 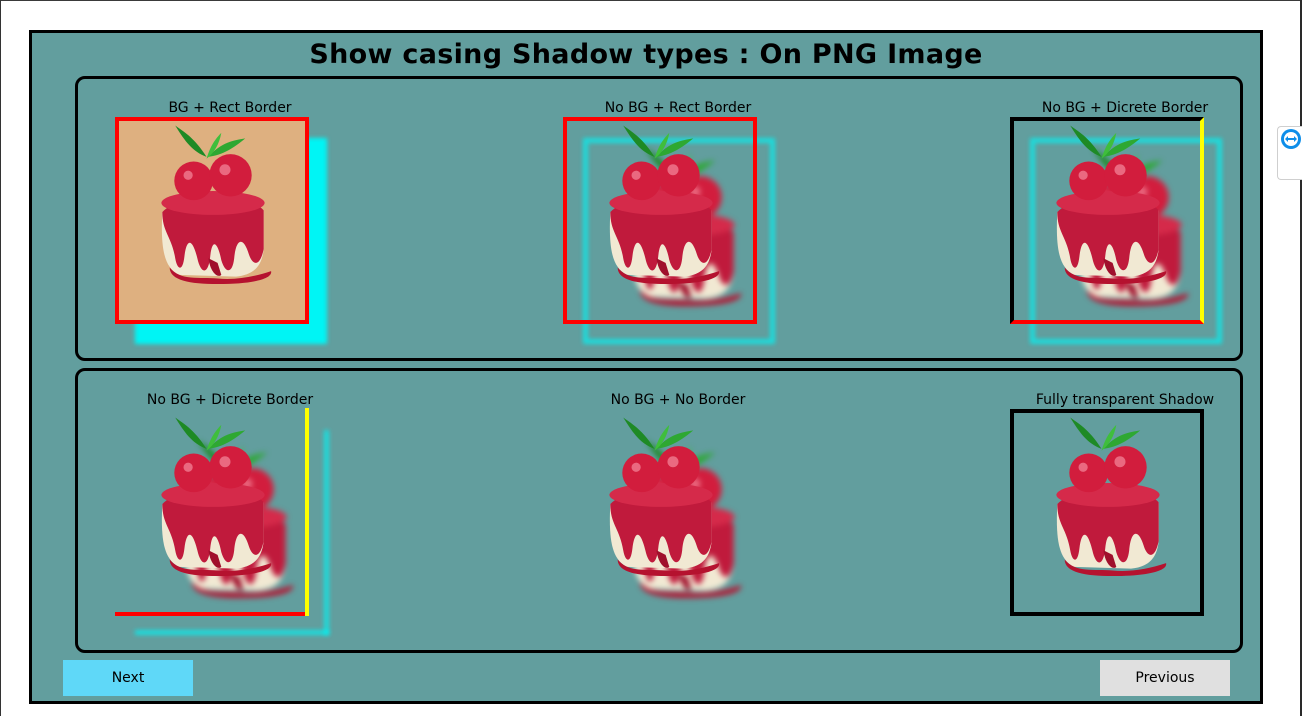 What do you see at coordinates (678, 400) in the screenshot?
I see `demo-label: No BG + No Border` at bounding box center [678, 400].